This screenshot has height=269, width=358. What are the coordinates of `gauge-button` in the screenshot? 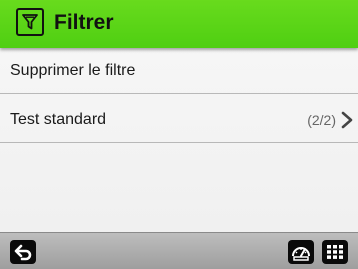 It's located at (301, 252).